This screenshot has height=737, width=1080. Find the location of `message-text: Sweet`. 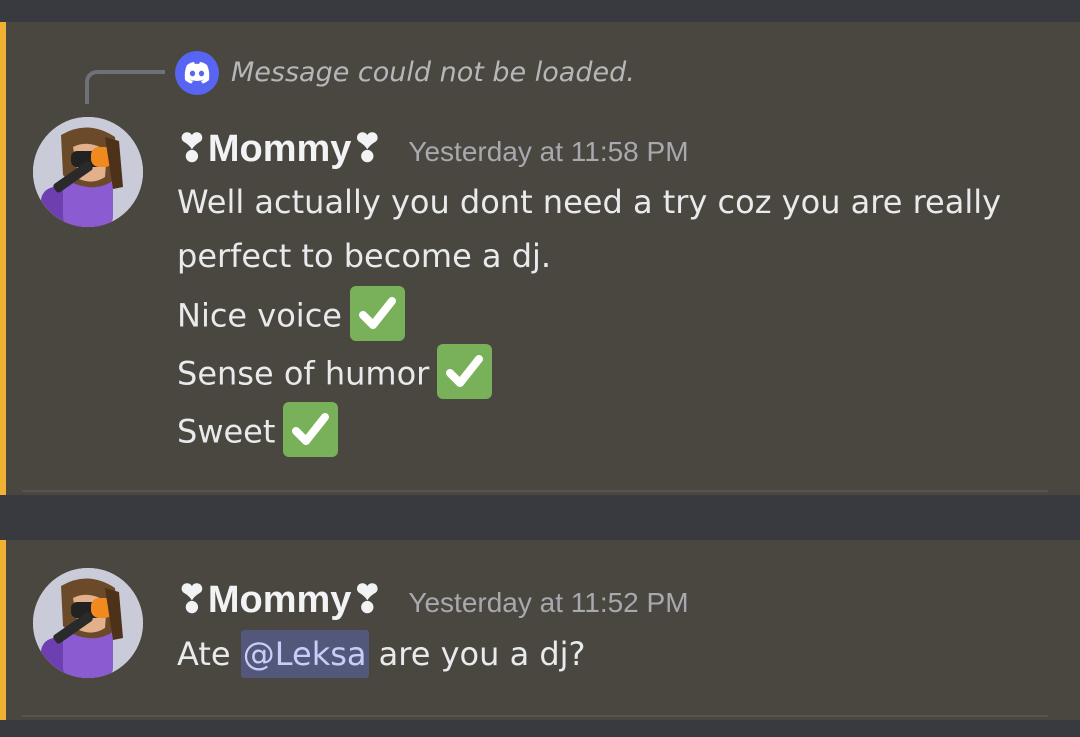

message-text: Sweet is located at coordinates (226, 431).